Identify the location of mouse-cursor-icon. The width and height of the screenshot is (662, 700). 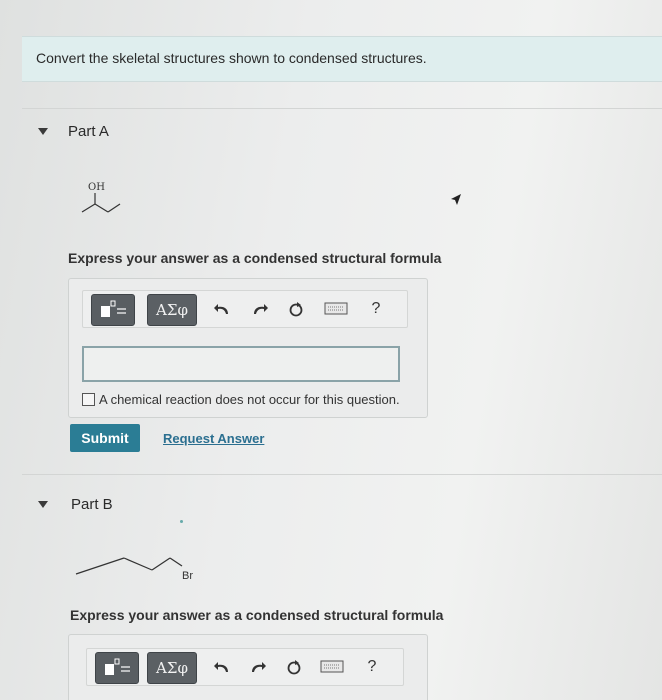
(456, 199).